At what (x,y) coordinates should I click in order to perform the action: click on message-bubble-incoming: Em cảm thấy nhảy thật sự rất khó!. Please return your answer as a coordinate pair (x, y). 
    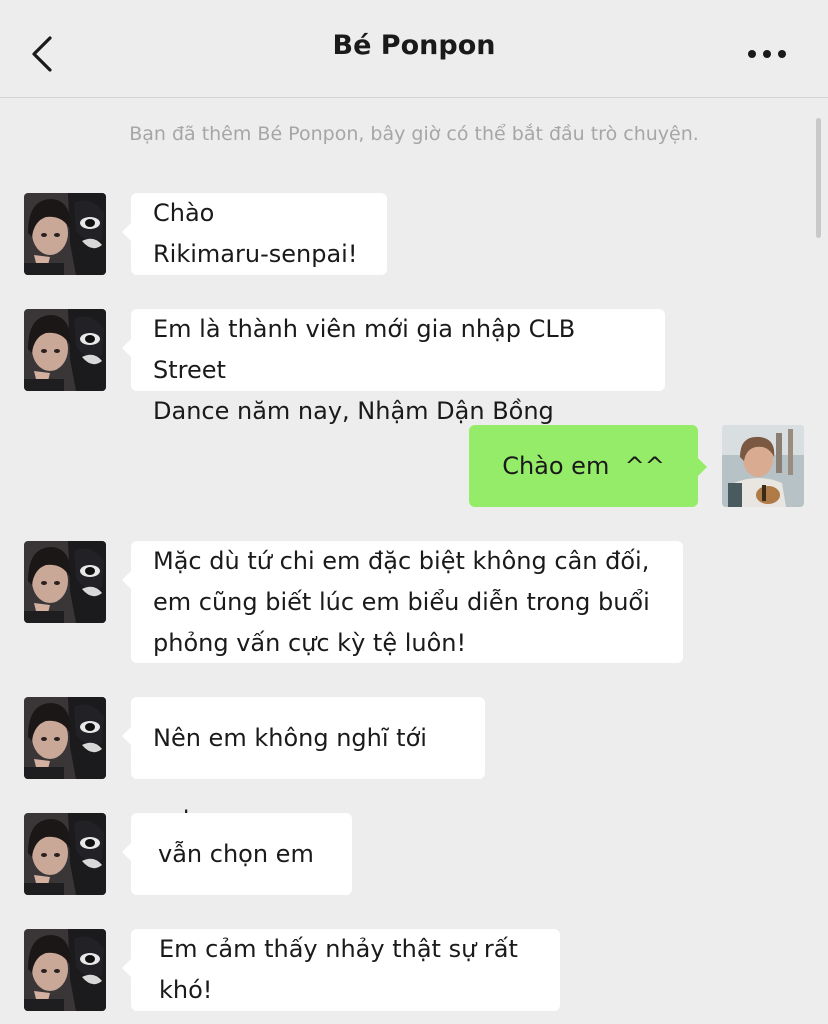
    Looking at the image, I should click on (341, 970).